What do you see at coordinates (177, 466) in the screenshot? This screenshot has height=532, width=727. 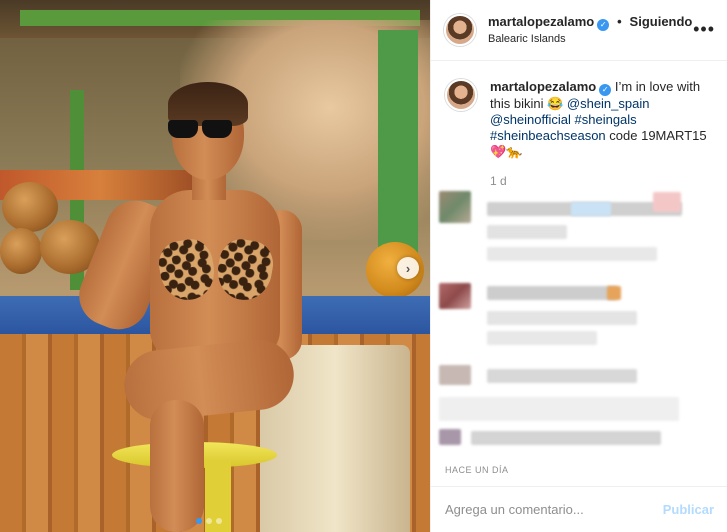 I see `photo-person-leg` at bounding box center [177, 466].